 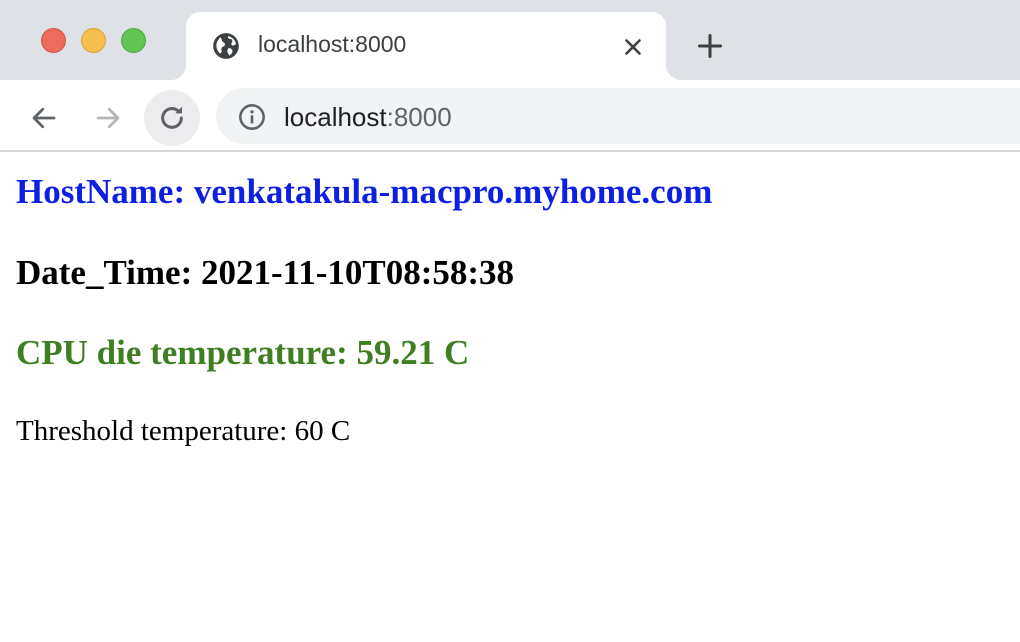 I want to click on globe-icon, so click(x=226, y=46).